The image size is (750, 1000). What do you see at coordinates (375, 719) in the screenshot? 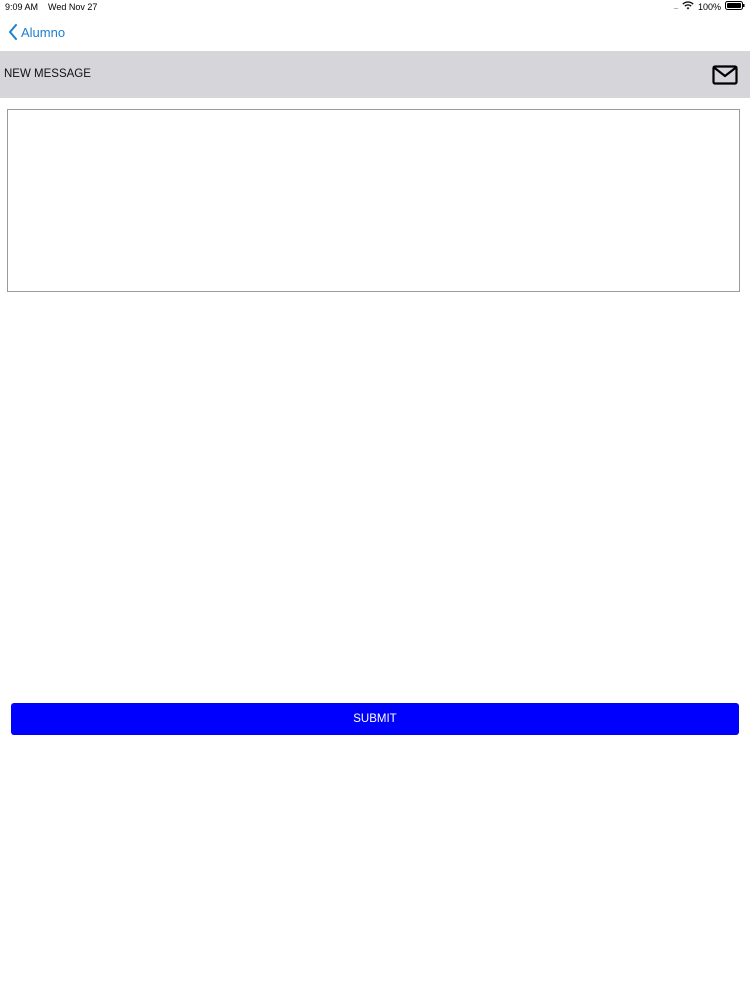
I see `submit-button: SUBMIT` at bounding box center [375, 719].